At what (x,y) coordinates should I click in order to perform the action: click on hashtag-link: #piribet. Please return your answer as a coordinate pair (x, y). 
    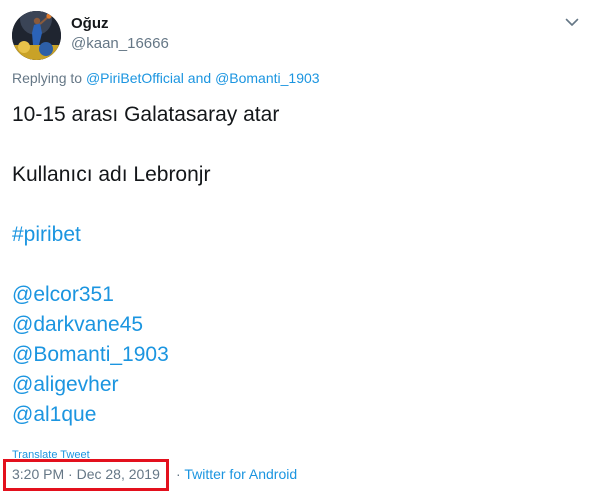
    Looking at the image, I should click on (46, 235).